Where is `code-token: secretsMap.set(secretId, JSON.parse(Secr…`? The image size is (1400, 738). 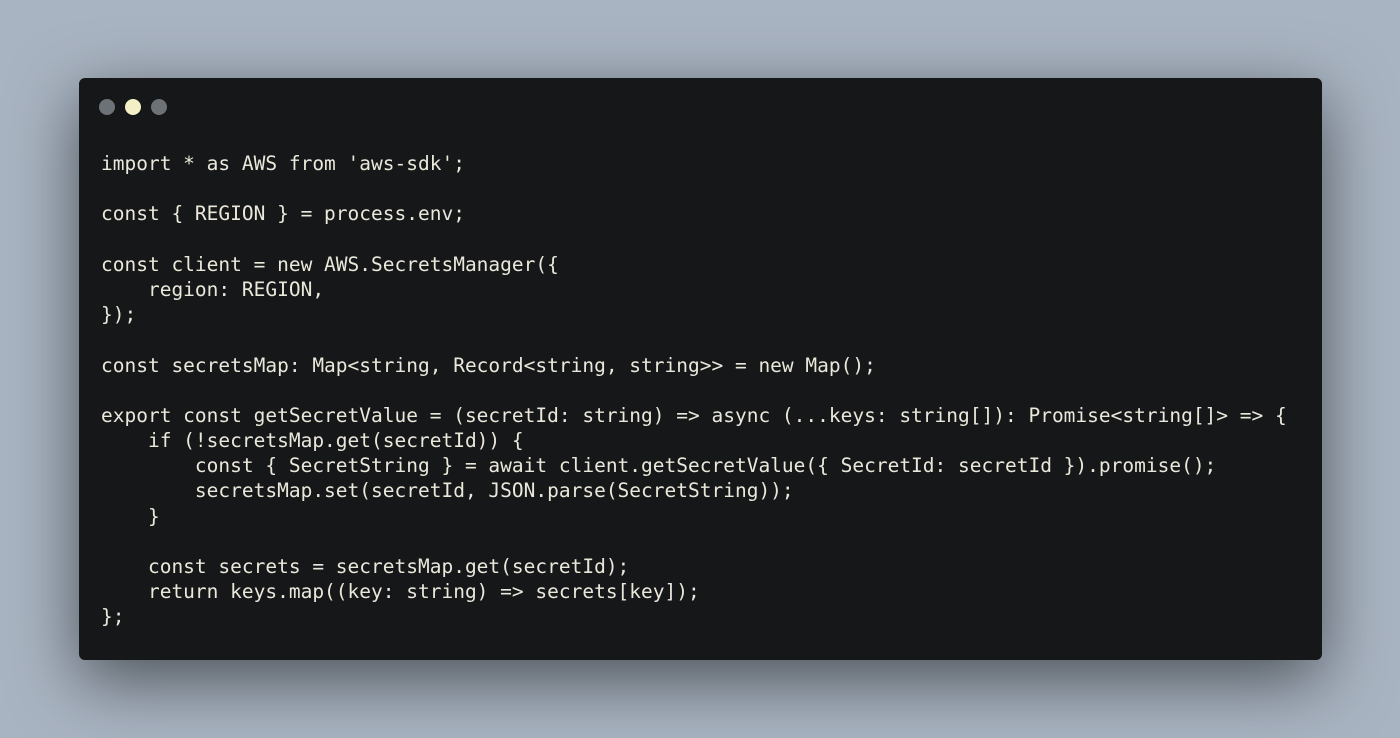
code-token: secretsMap.set(secretId, JSON.parse(Secr… is located at coordinates (447, 491).